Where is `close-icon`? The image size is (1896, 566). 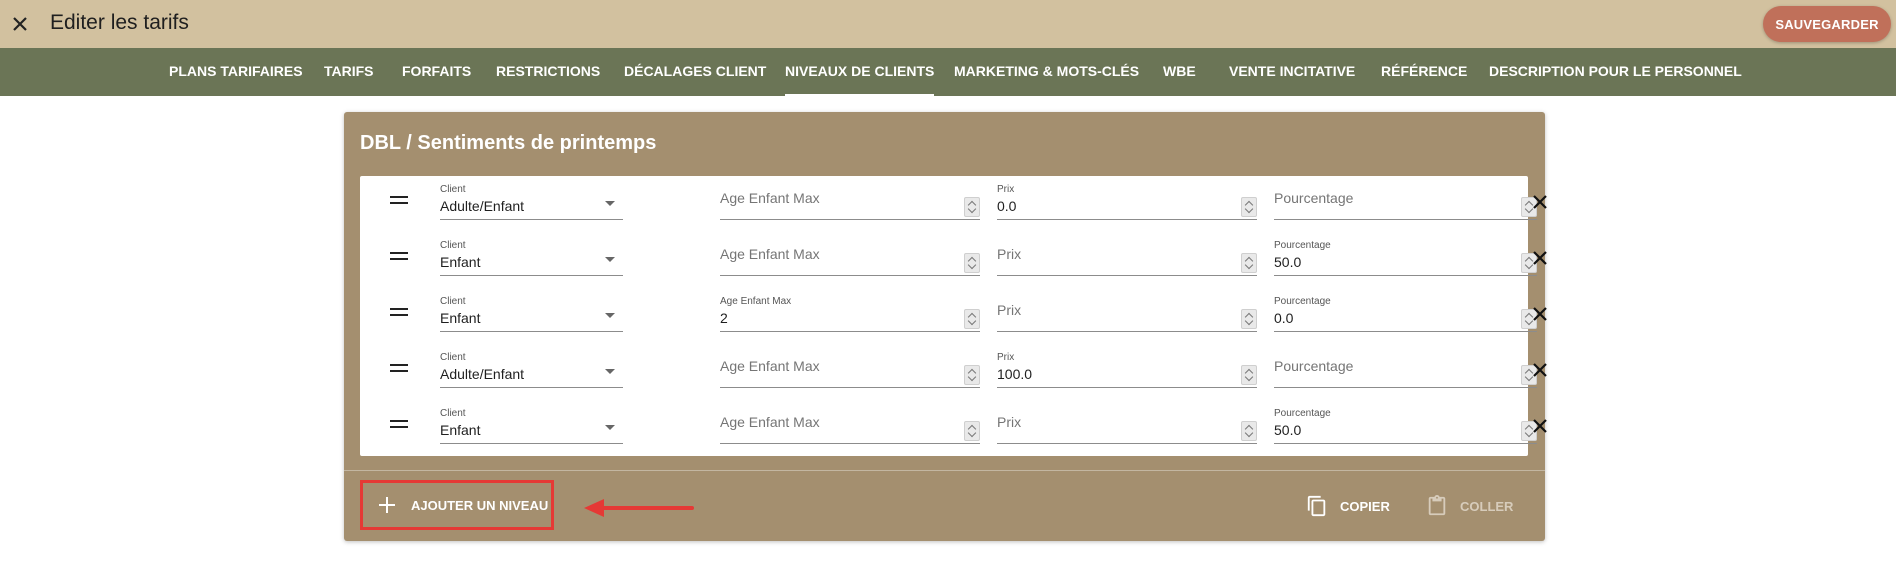
close-icon is located at coordinates (20, 24).